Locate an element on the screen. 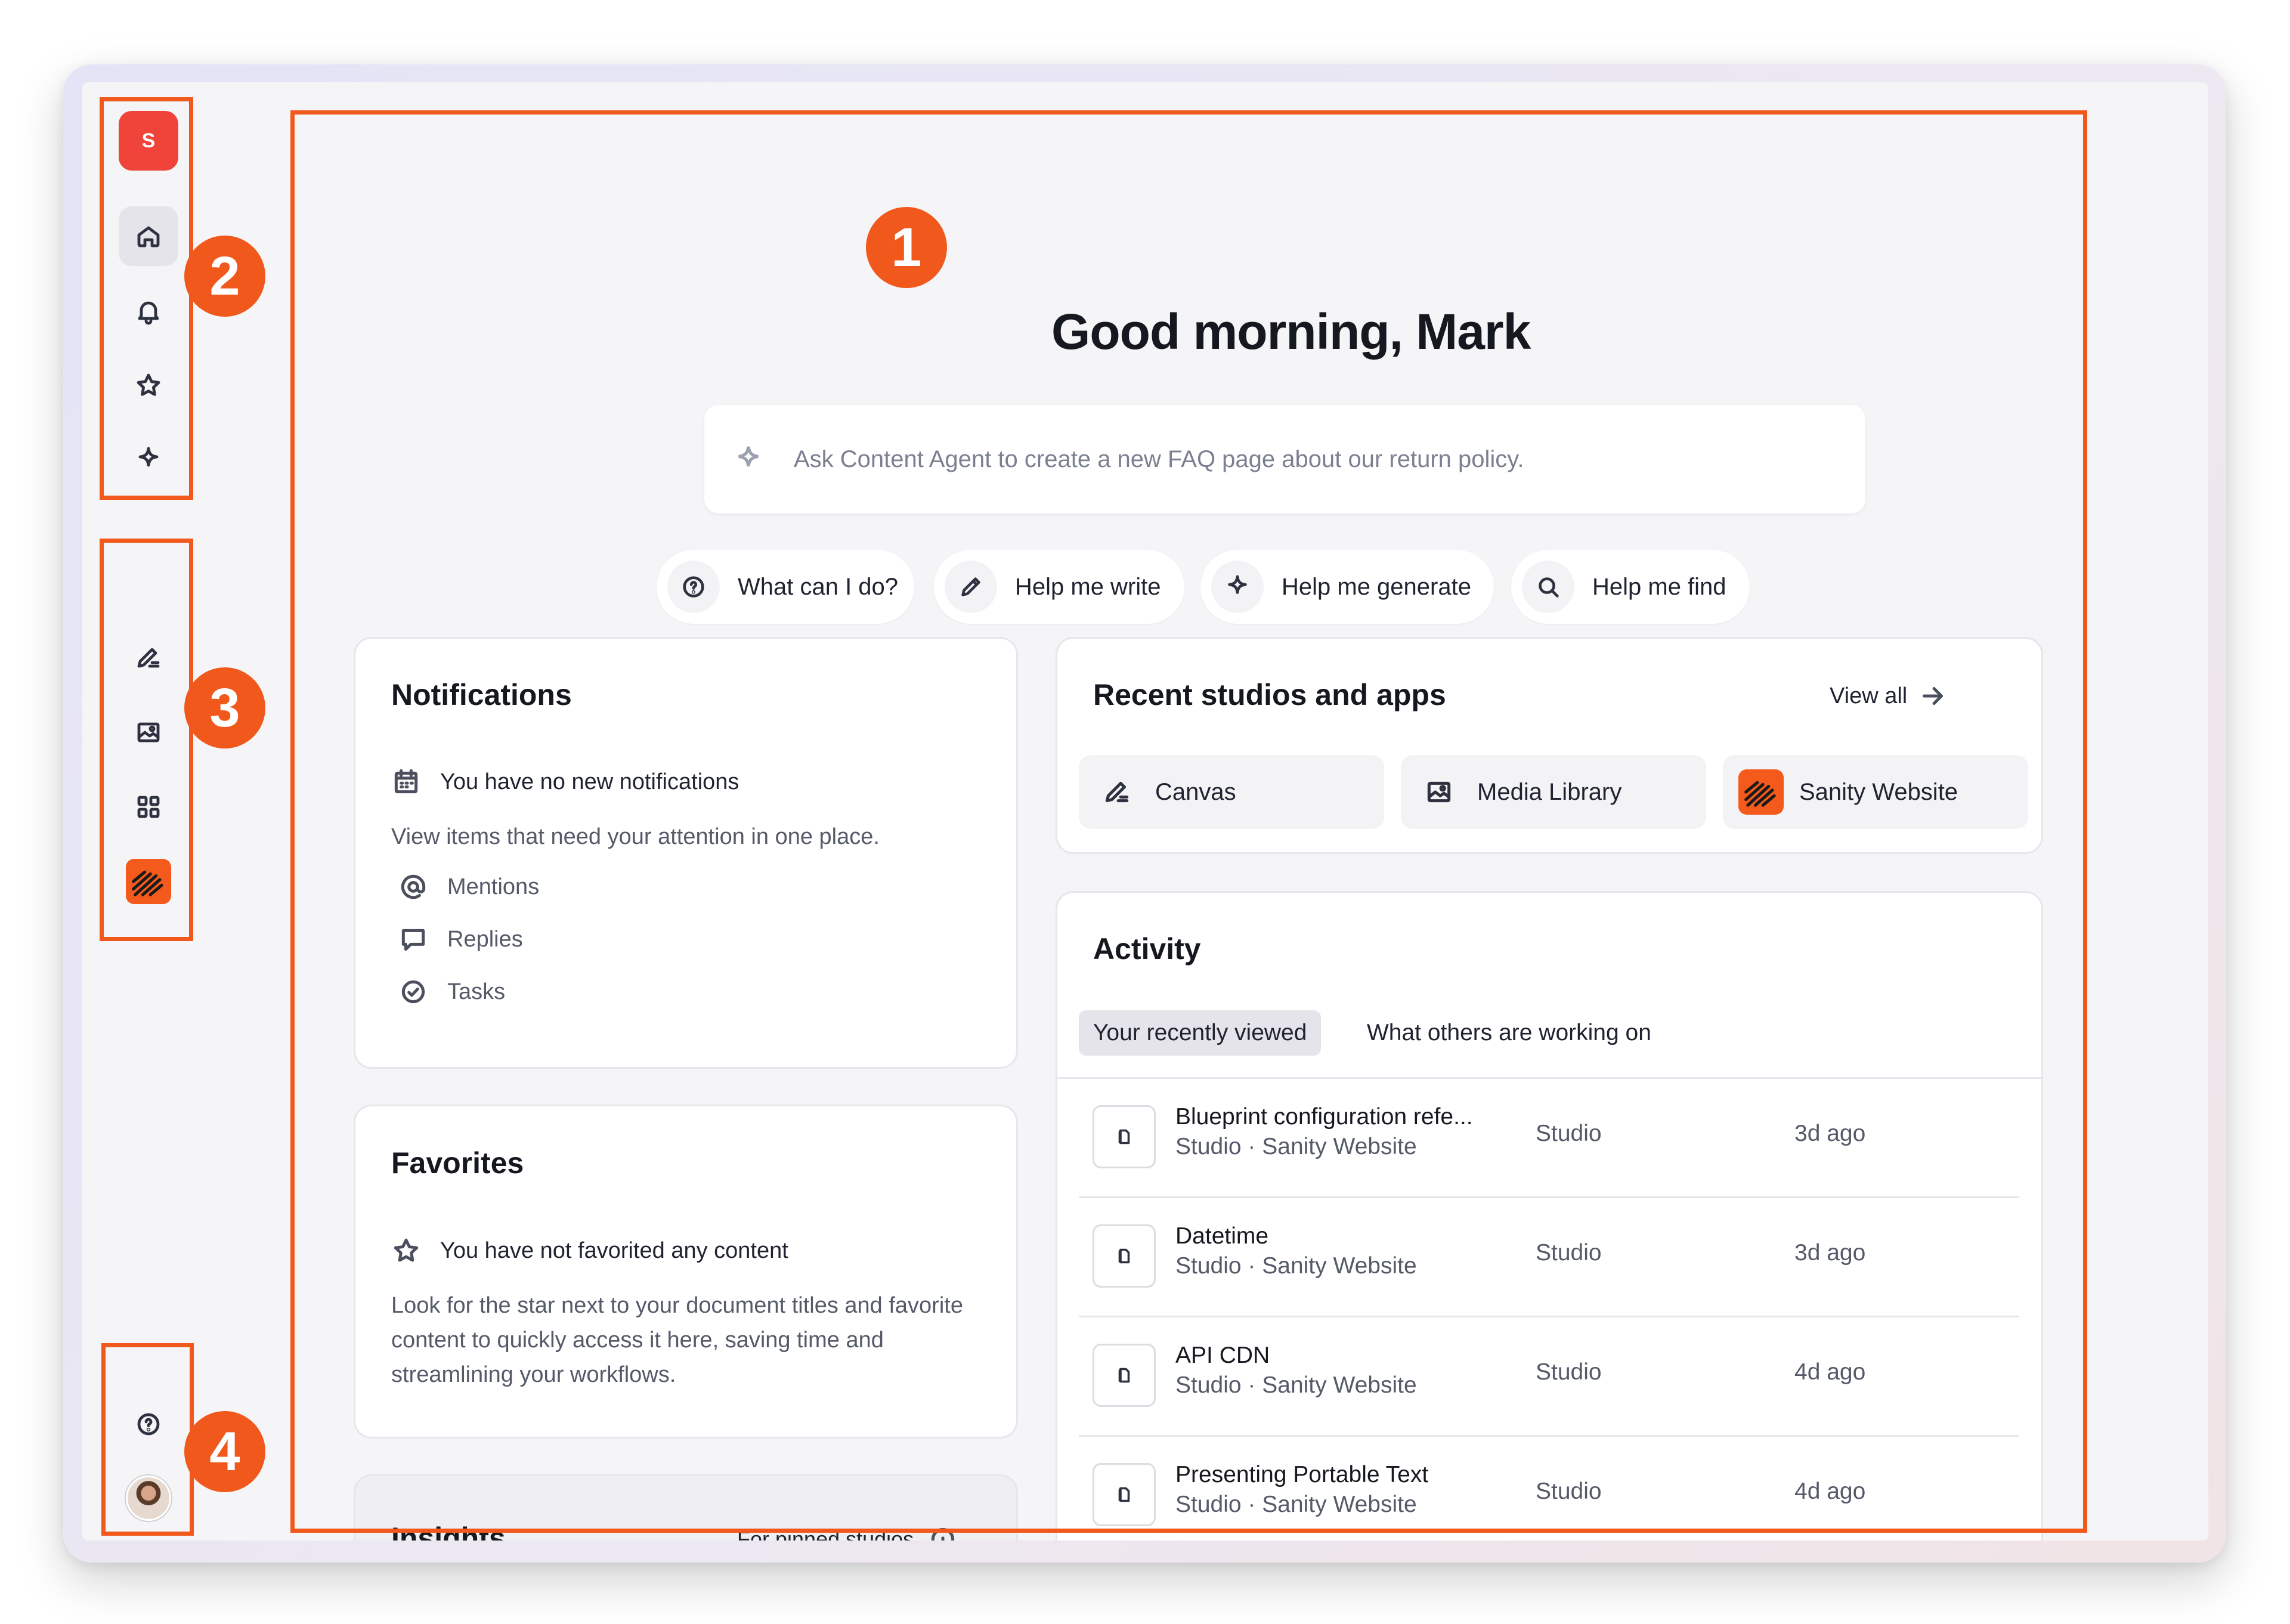 The width and height of the screenshot is (2290, 1624). annotation-badge-4: 4 is located at coordinates (224, 1452).